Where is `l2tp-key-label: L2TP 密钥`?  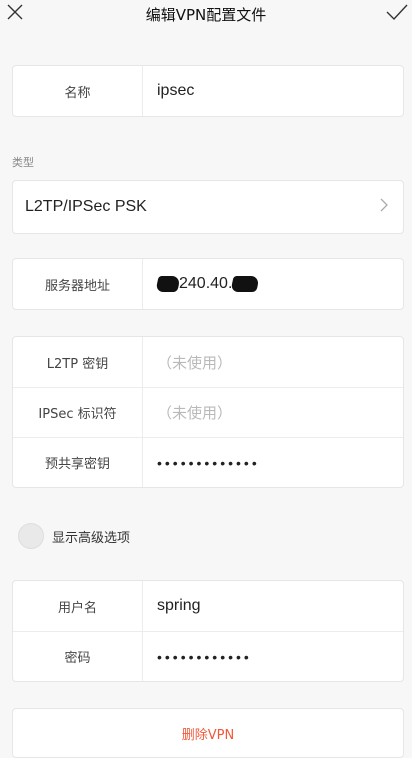
l2tp-key-label: L2TP 密钥 is located at coordinates (78, 362).